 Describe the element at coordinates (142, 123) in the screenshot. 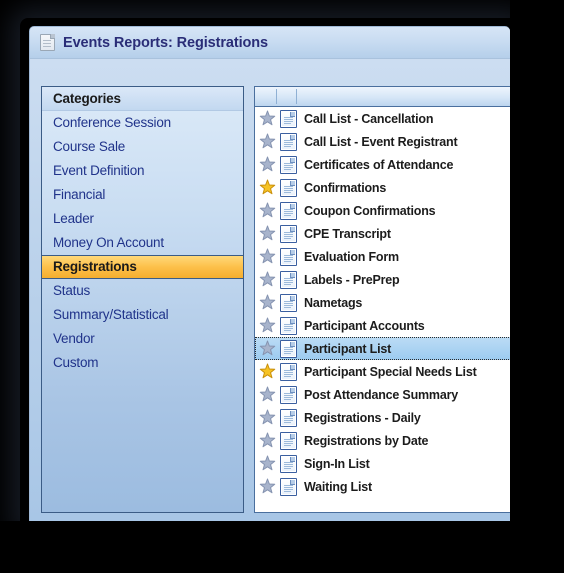

I see `sidebar-item-conference-session: Conference Session` at that location.